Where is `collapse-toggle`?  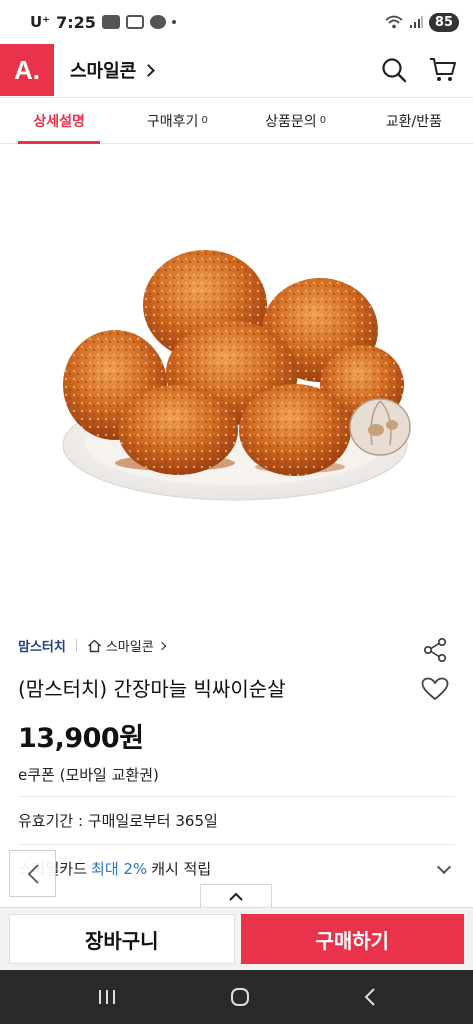
collapse-toggle is located at coordinates (236, 896).